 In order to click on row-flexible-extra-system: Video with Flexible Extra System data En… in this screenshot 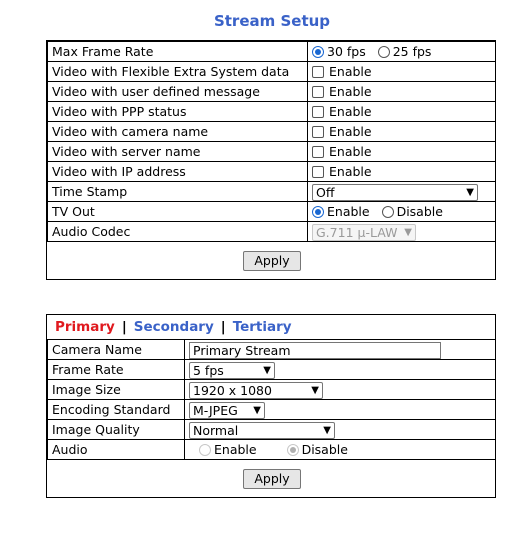, I will do `click(271, 71)`.